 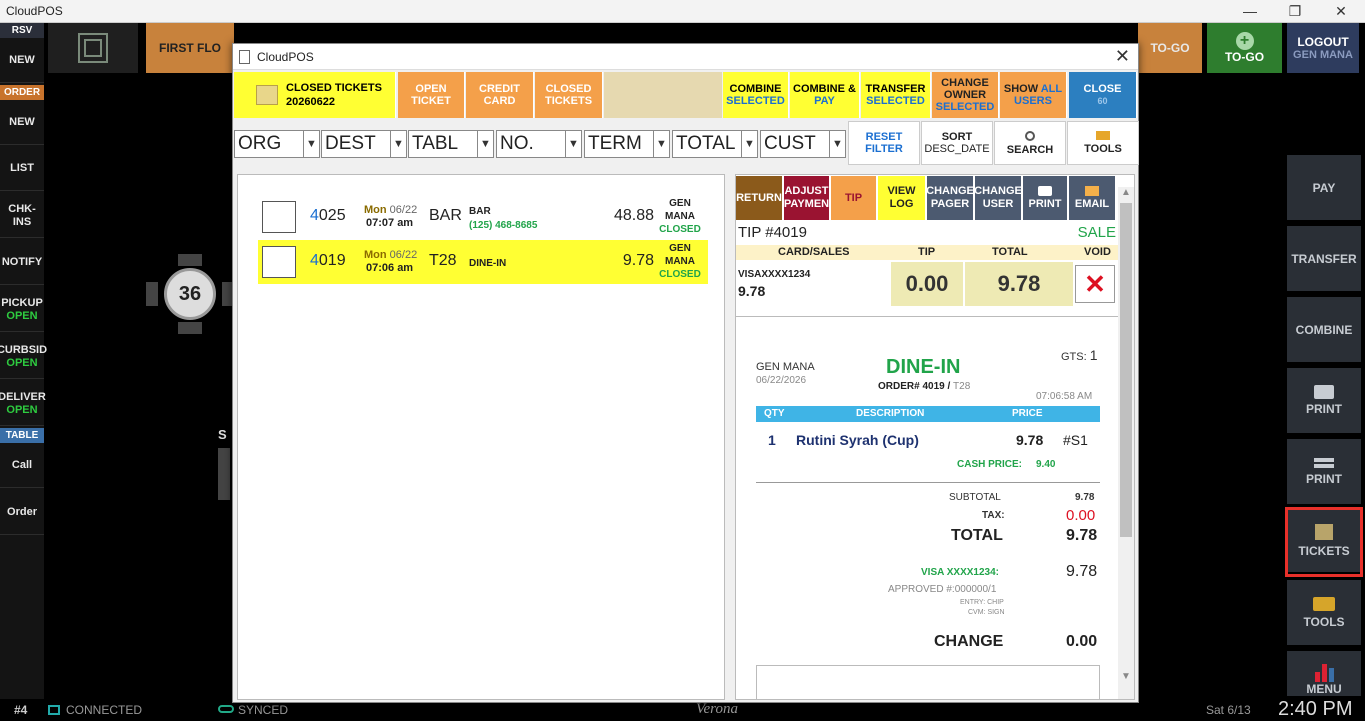 I want to click on kitchen-printer-icon, so click(x=1324, y=462).